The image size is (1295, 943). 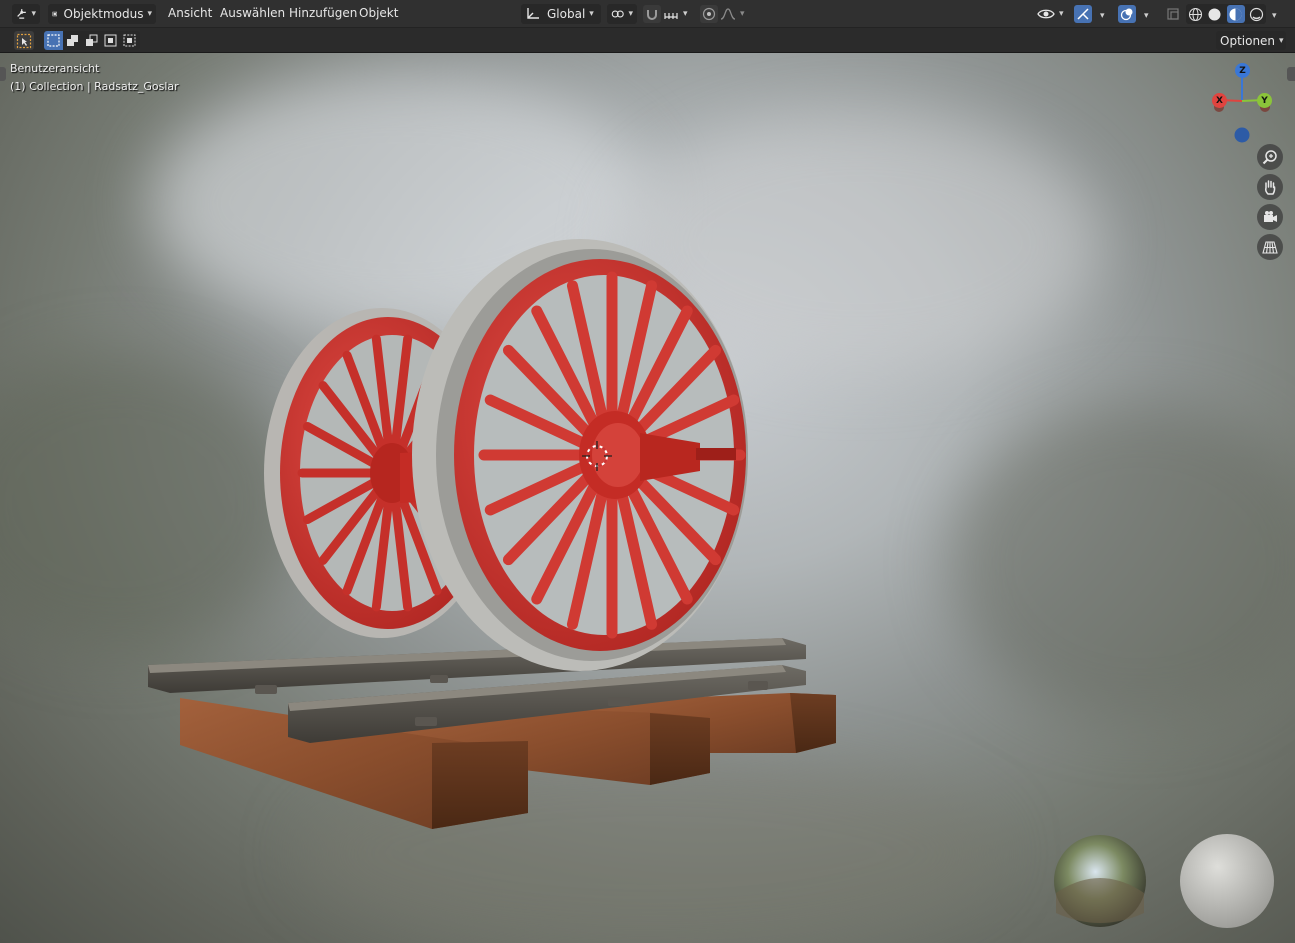 I want to click on falloff-dropdown: ▾, so click(x=735, y=14).